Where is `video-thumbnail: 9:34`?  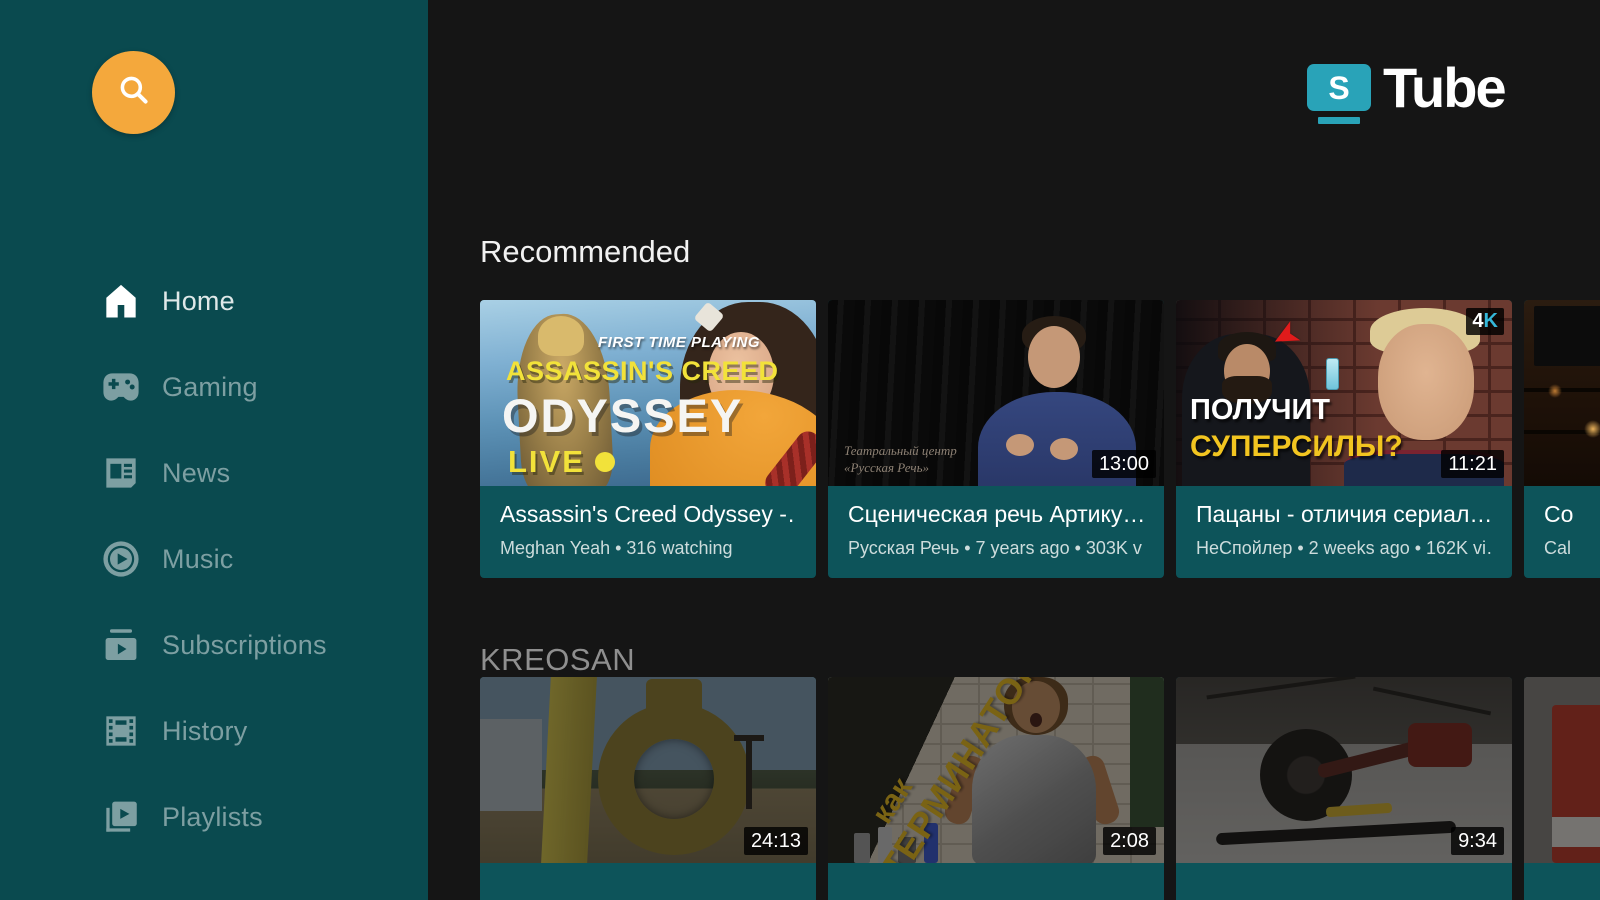
video-thumbnail: 9:34 is located at coordinates (1344, 770).